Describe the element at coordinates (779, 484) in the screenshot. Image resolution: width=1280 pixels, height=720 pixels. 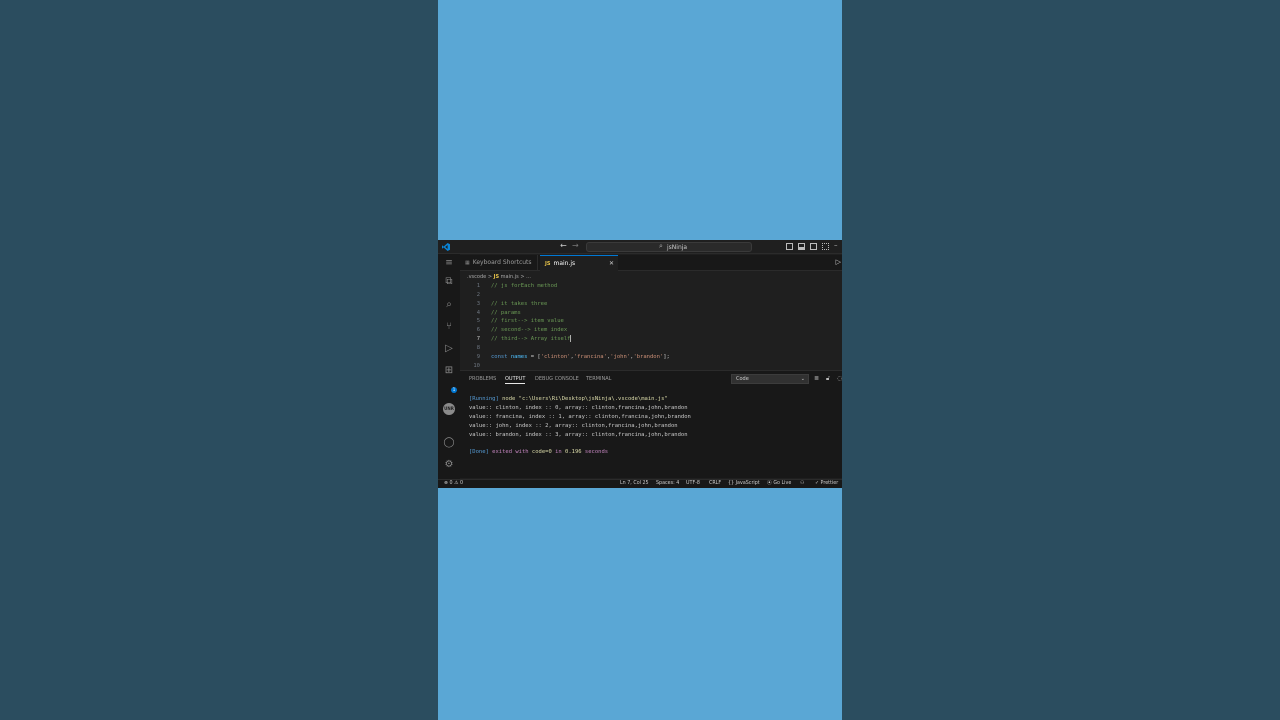
I see `go-live-button: ⦿ Go Live` at that location.